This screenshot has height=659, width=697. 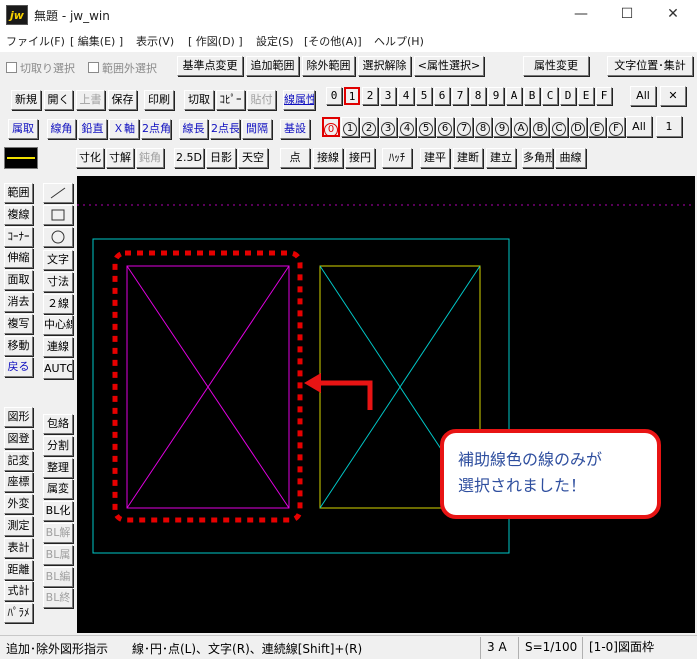 What do you see at coordinates (221, 158) in the screenshot?
I see `sun-shadow-button: 日影` at bounding box center [221, 158].